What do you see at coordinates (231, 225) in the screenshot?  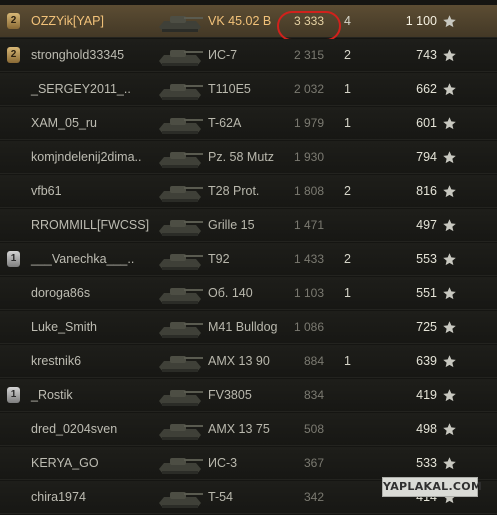 I see `vehicle-name: Grille 15` at bounding box center [231, 225].